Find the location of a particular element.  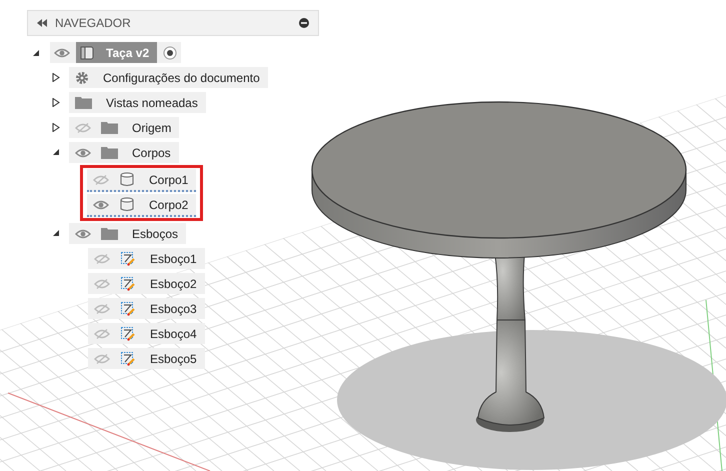

tree-item: Corpo1 is located at coordinates (141, 180).